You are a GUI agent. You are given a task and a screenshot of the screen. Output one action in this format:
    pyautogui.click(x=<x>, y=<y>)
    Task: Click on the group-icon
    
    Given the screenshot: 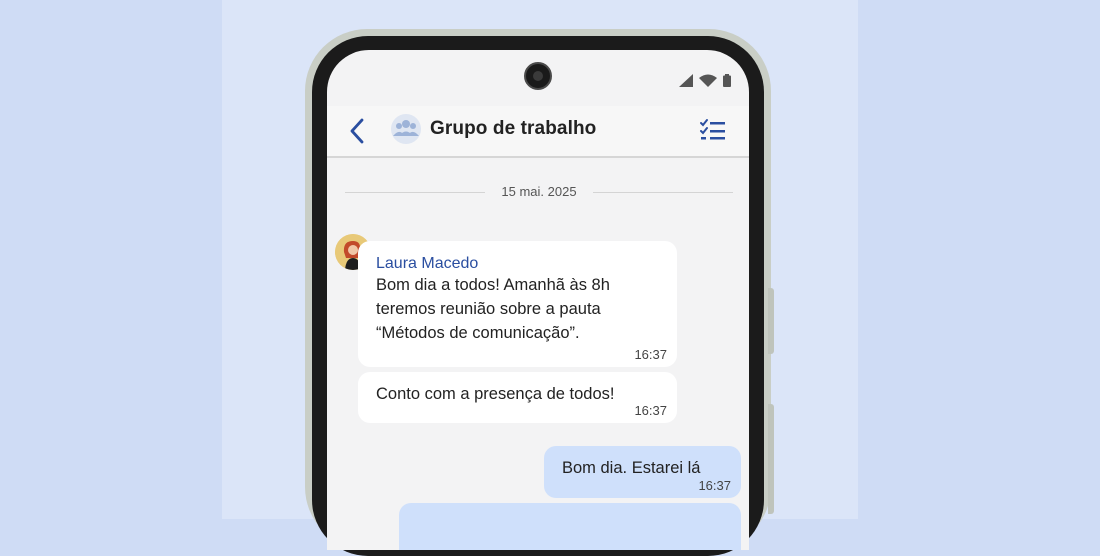 What is the action you would take?
    pyautogui.click(x=406, y=128)
    